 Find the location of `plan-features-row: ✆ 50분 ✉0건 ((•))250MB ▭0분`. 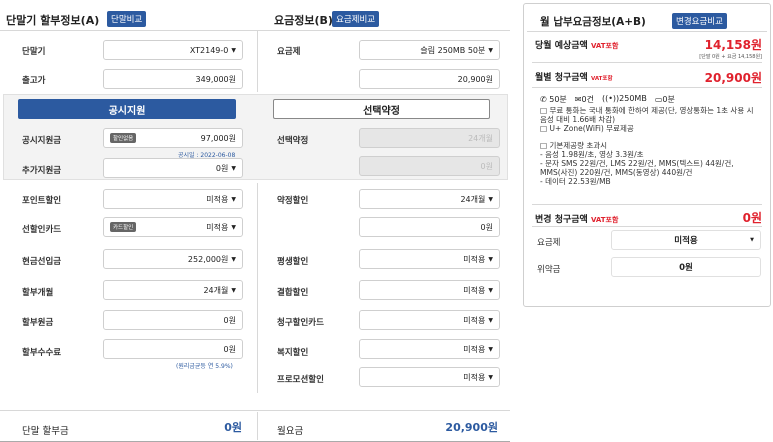

plan-features-row: ✆ 50분 ✉0건 ((•))250MB ▭0분 is located at coordinates (607, 99).